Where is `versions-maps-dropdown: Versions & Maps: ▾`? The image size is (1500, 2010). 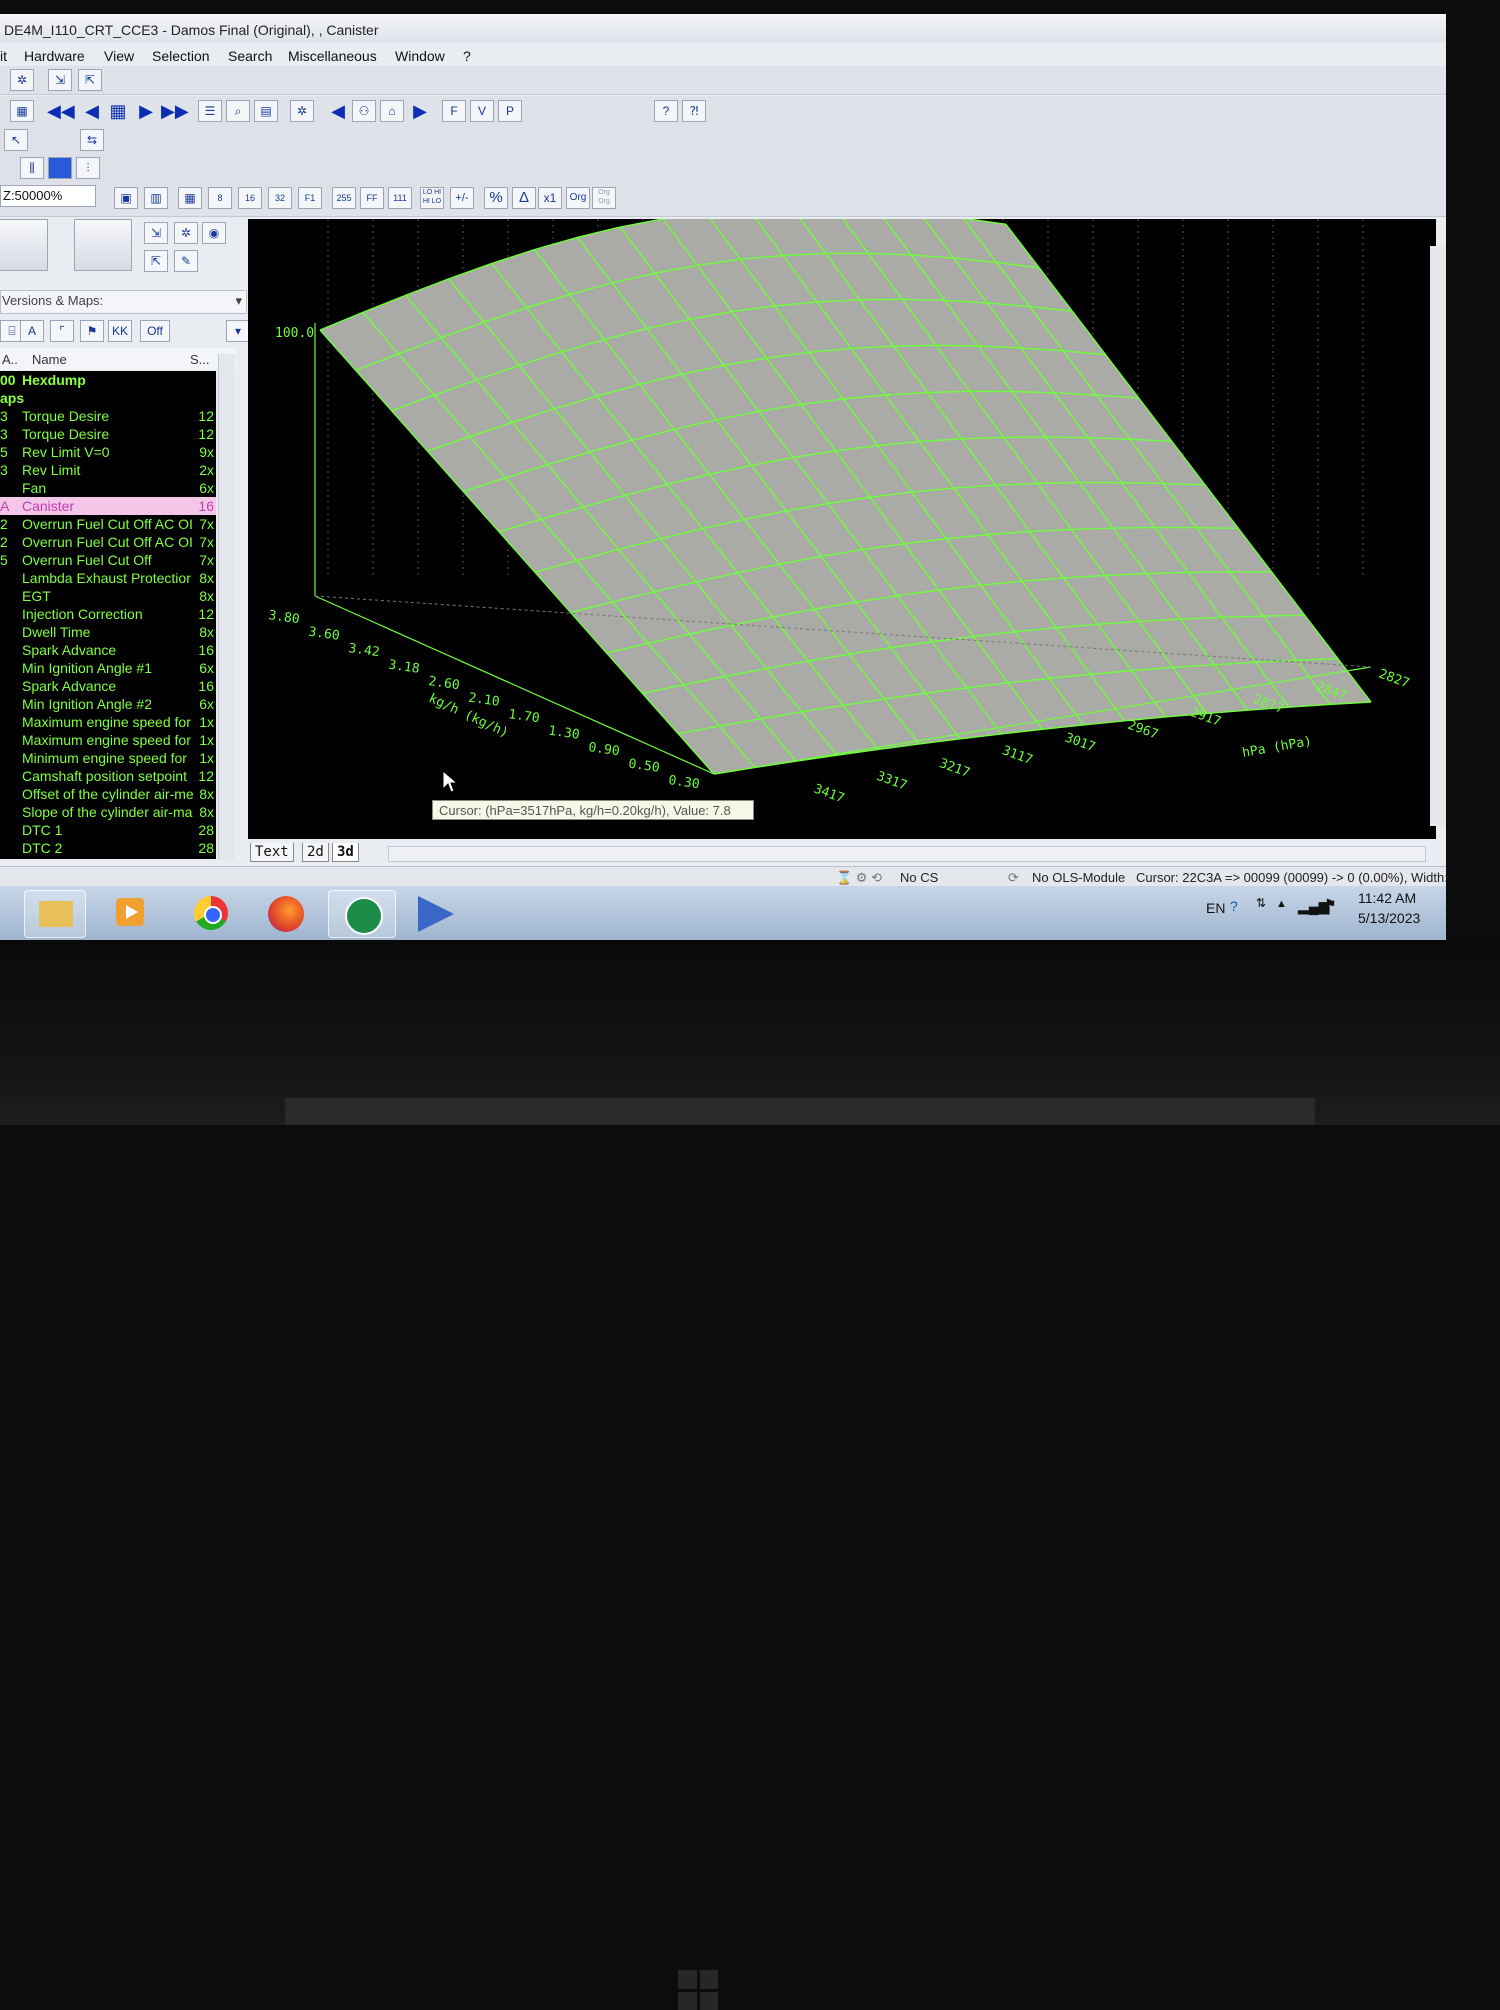
versions-maps-dropdown: Versions & Maps: ▾ is located at coordinates (123, 302).